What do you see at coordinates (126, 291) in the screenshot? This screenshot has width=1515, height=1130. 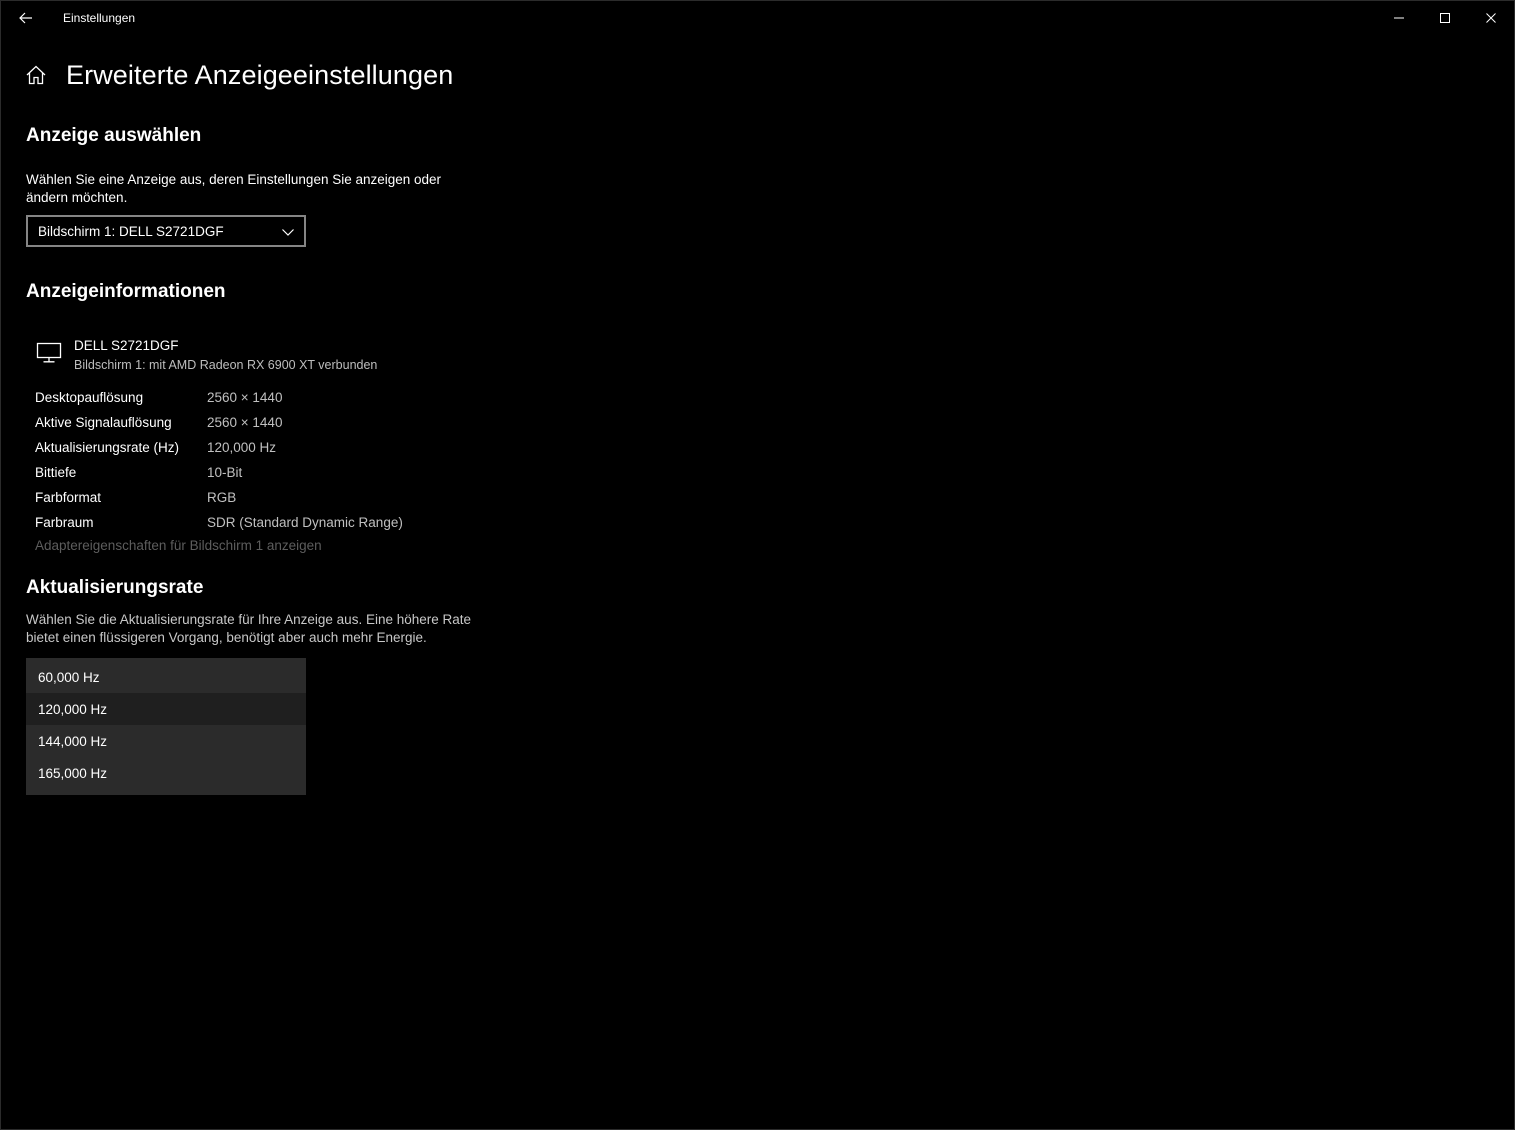 I see `display-info-heading: Anzeigeinformationen` at bounding box center [126, 291].